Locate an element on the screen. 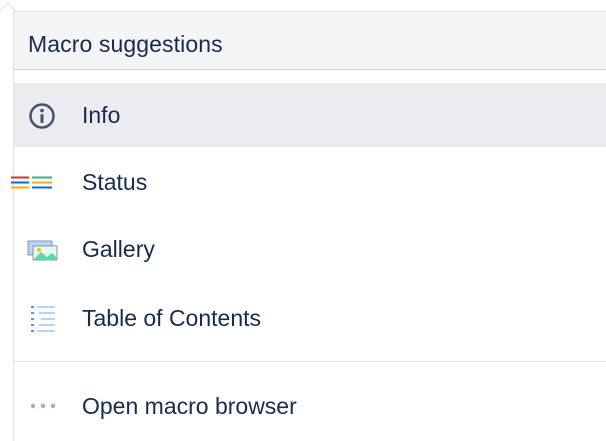  macro-item-gallery: Gallery is located at coordinates (310, 249).